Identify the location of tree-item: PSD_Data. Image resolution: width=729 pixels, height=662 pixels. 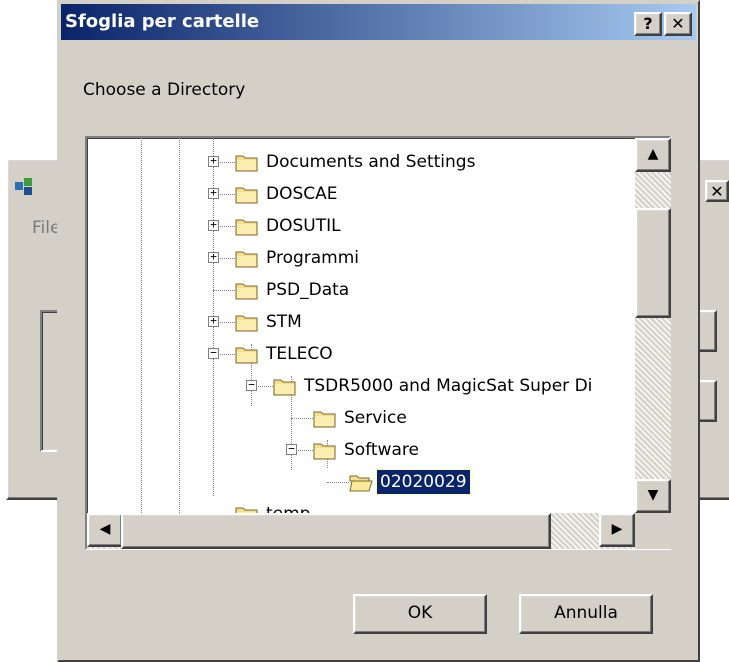
(361, 294).